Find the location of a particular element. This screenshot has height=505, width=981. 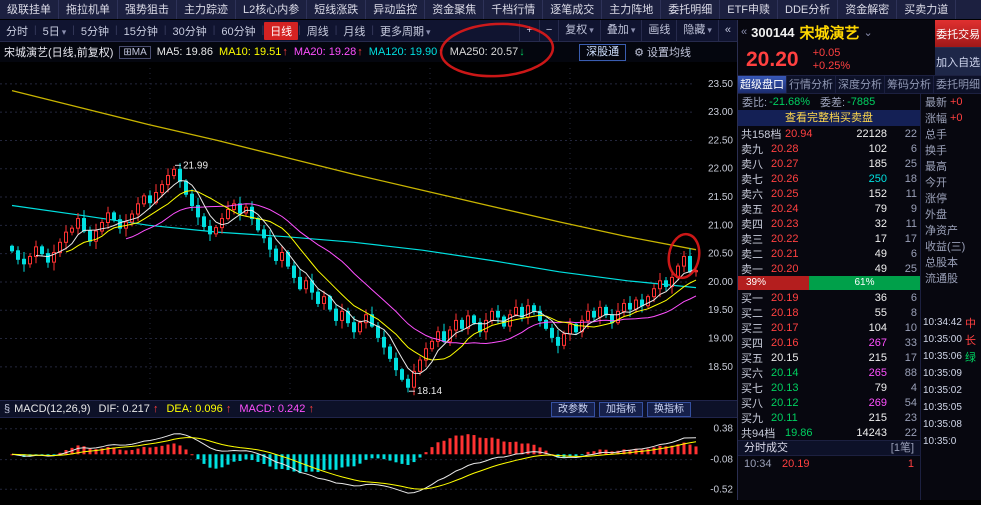

price-change-block: +0.05 +0.25% is located at coordinates (832, 60).